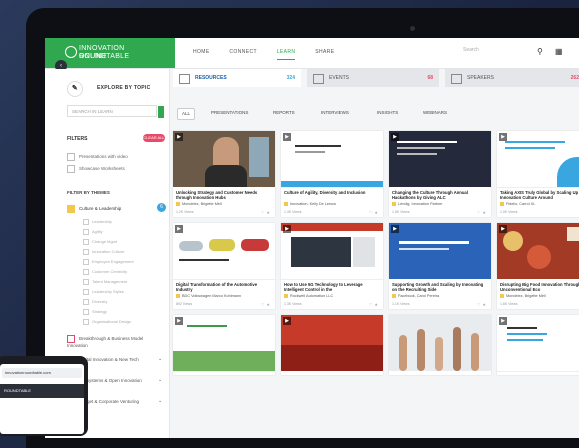  What do you see at coordinates (42, 373) in the screenshot?
I see `phone-url-bar: innovationroundtable.com` at bounding box center [42, 373].